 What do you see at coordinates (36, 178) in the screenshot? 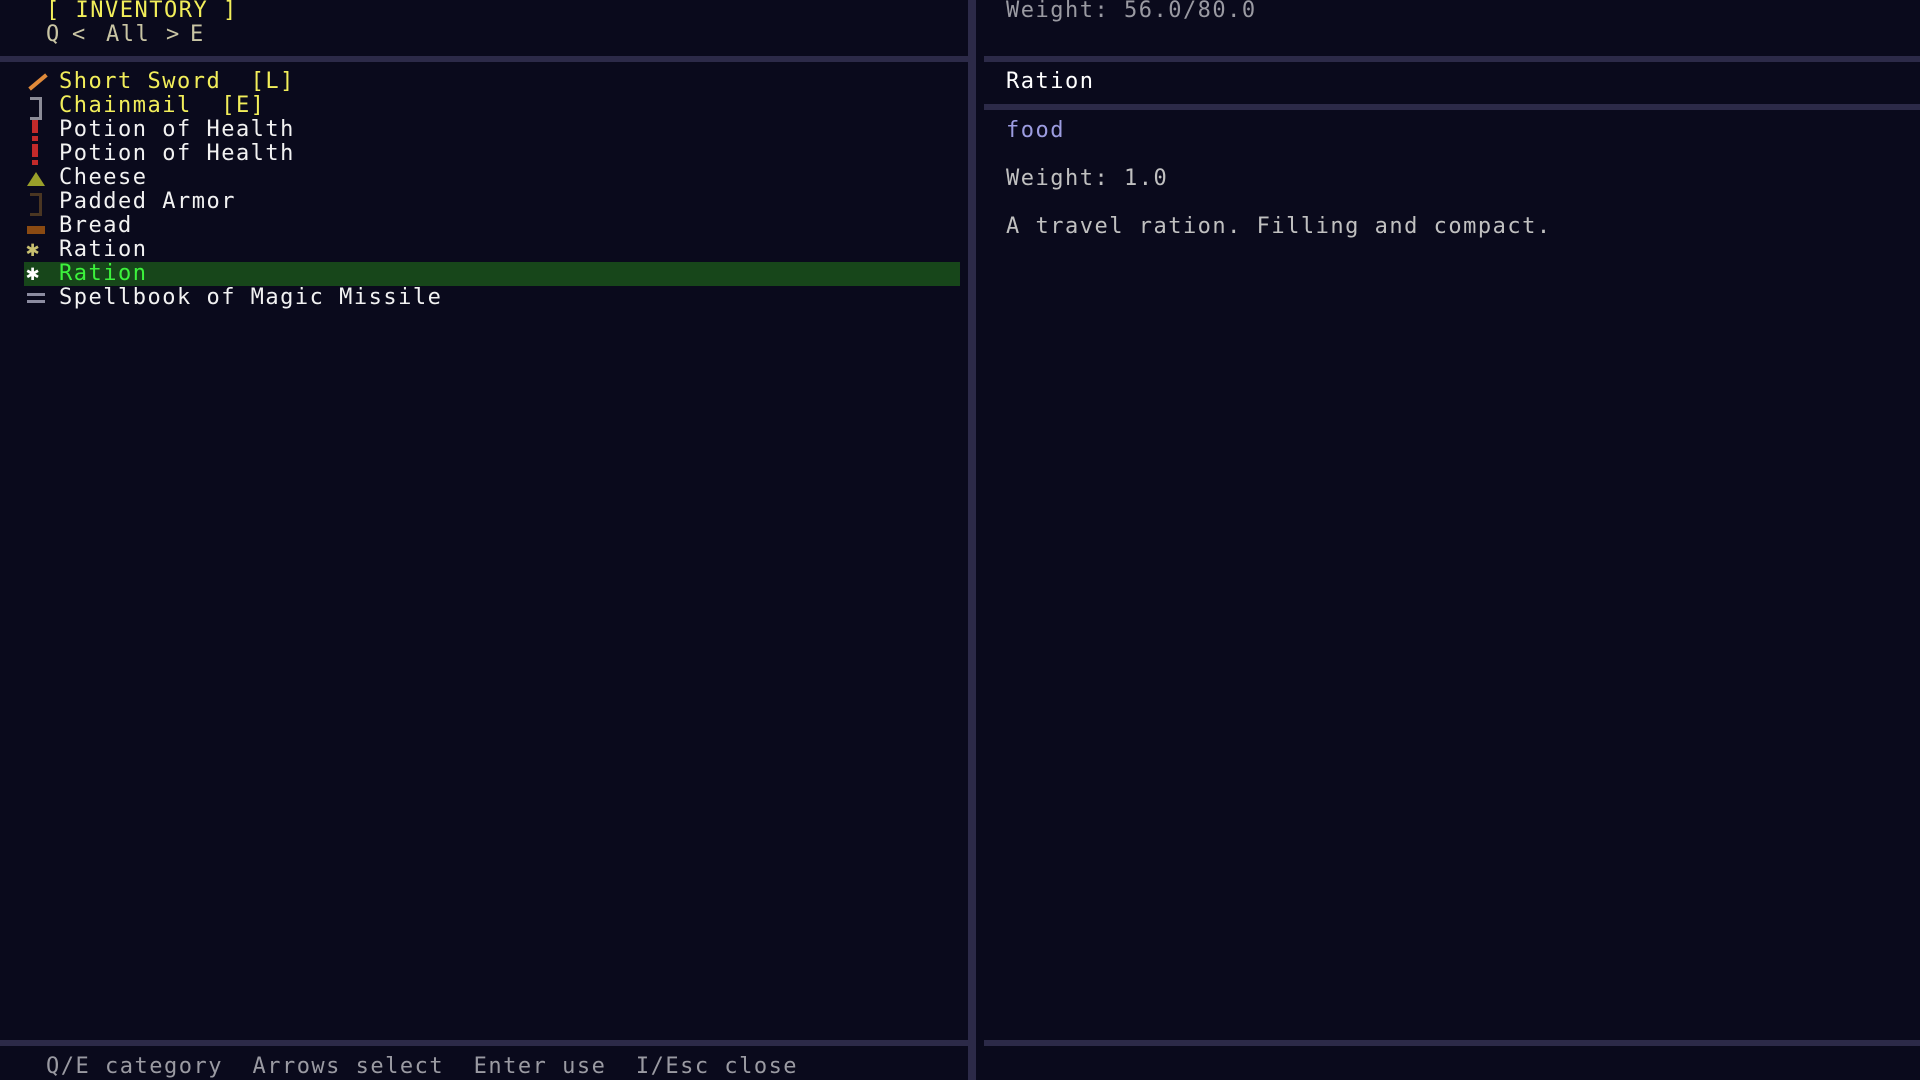
I see `cheese-icon` at bounding box center [36, 178].